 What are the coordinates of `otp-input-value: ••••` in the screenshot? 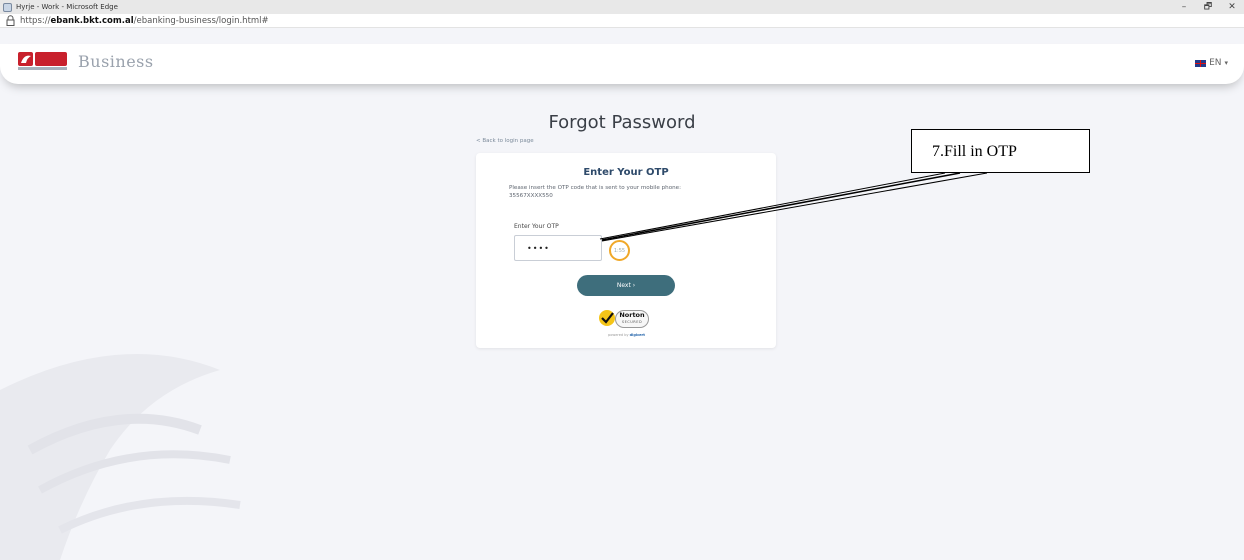 It's located at (538, 248).